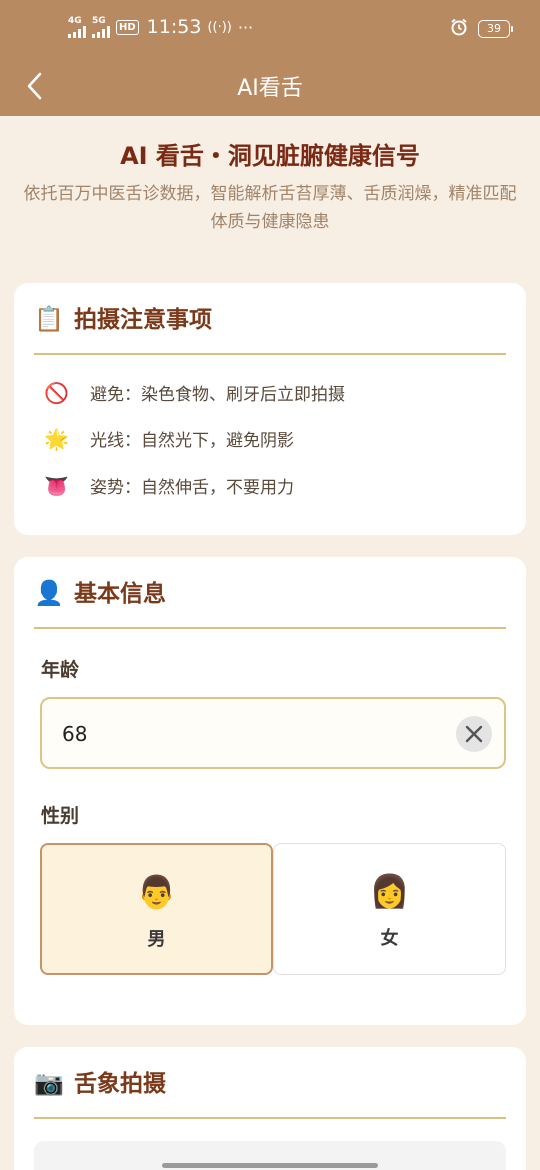  I want to click on note-item: 👅 姿势：自然伸舌，不要用力, so click(169, 486).